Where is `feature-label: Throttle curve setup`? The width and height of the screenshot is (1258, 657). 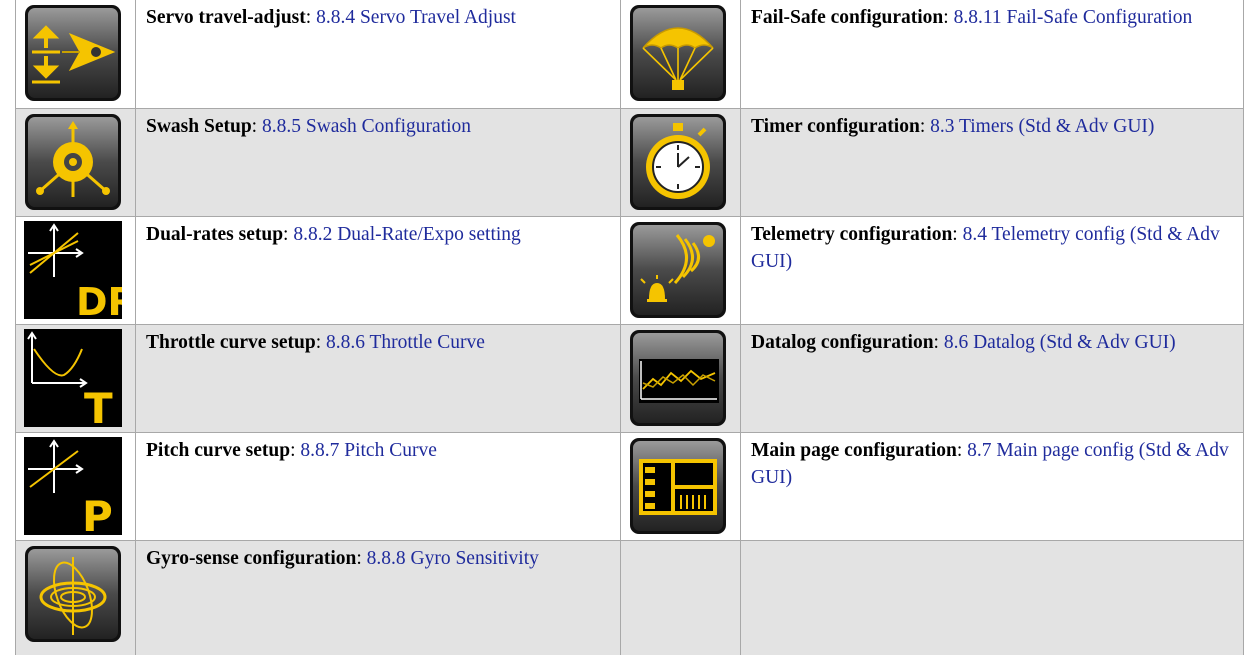 feature-label: Throttle curve setup is located at coordinates (231, 342).